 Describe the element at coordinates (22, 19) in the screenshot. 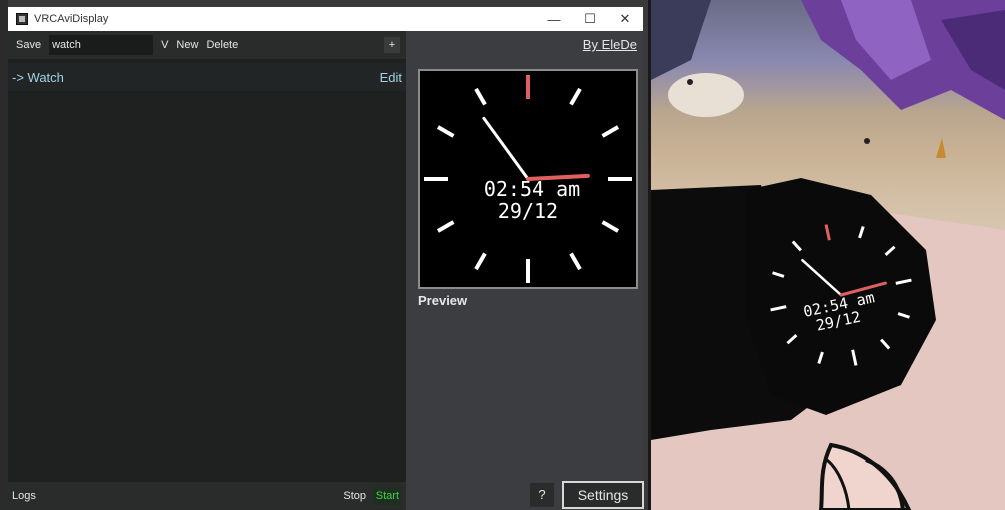

I see `app-icon` at that location.